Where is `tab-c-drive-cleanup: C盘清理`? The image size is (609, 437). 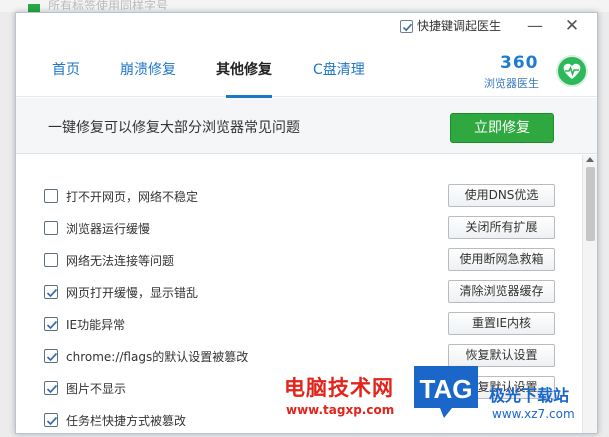 tab-c-drive-cleanup: C盘清理 is located at coordinates (339, 69).